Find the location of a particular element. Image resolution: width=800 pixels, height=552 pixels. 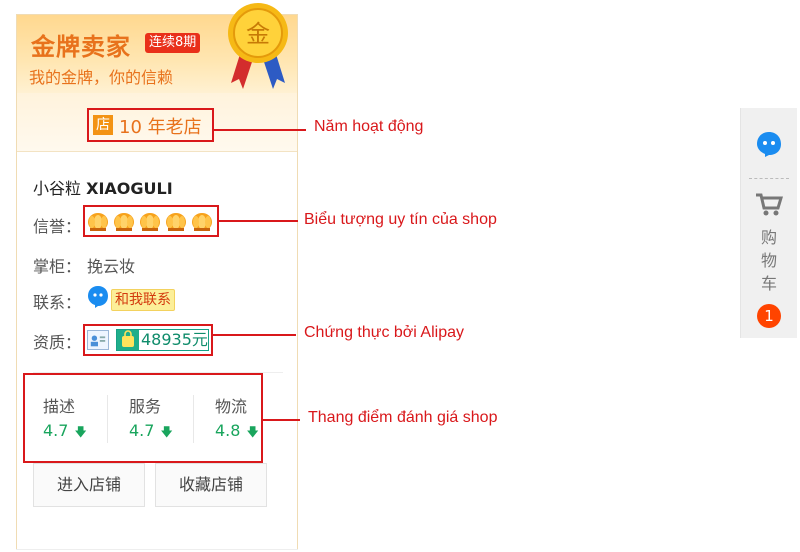

streak-badge: 连续8期 is located at coordinates (173, 43).